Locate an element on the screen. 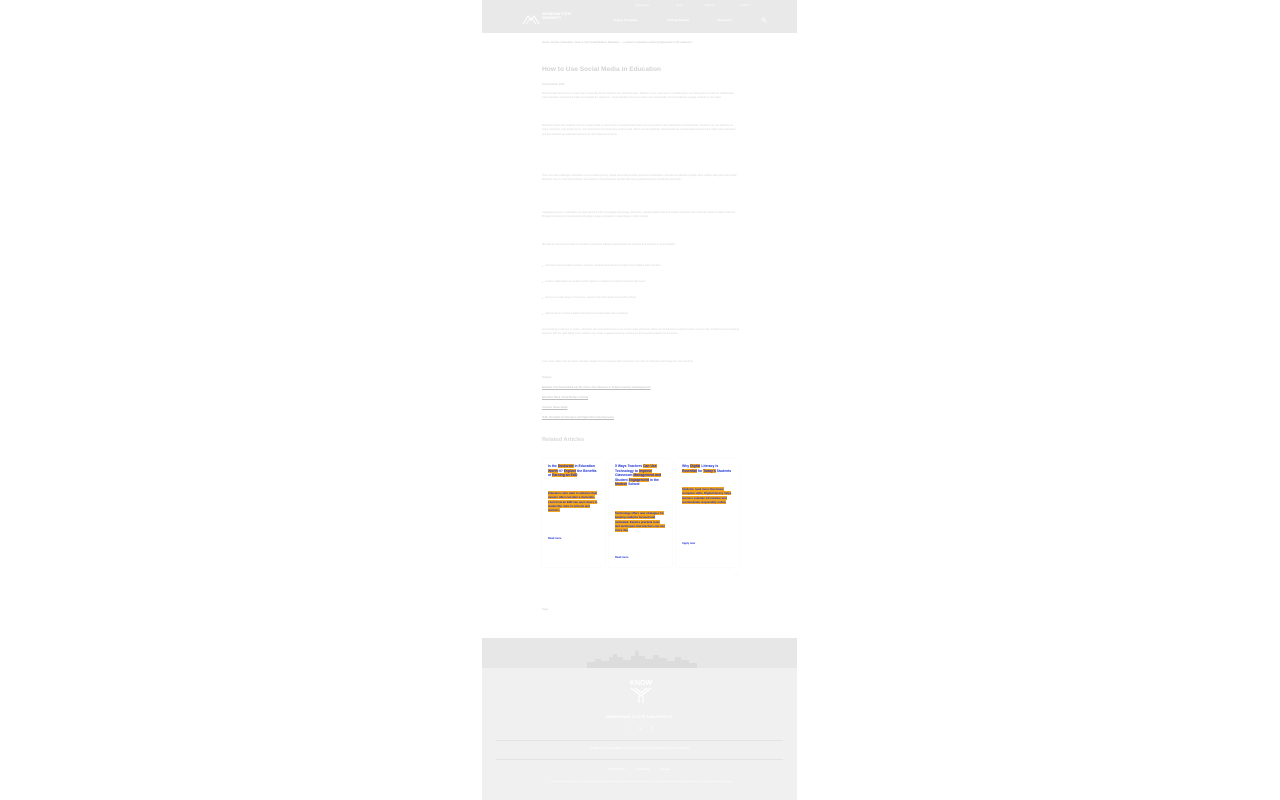  card-text-fragment: Modern is located at coordinates (621, 484).